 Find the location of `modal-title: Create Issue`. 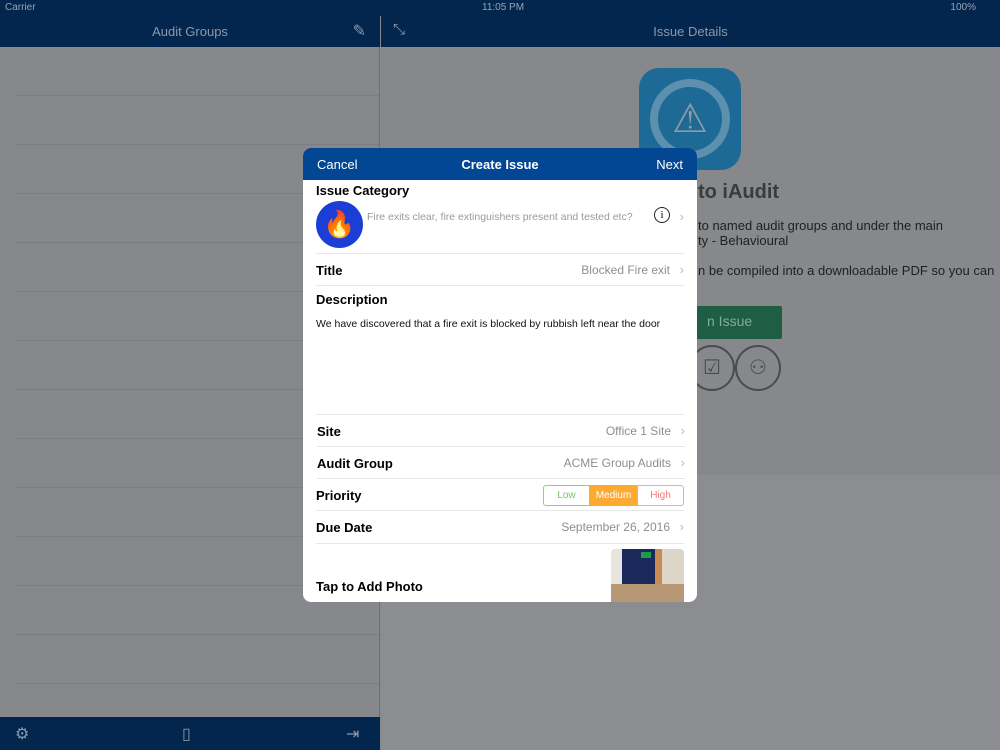

modal-title: Create Issue is located at coordinates (500, 164).